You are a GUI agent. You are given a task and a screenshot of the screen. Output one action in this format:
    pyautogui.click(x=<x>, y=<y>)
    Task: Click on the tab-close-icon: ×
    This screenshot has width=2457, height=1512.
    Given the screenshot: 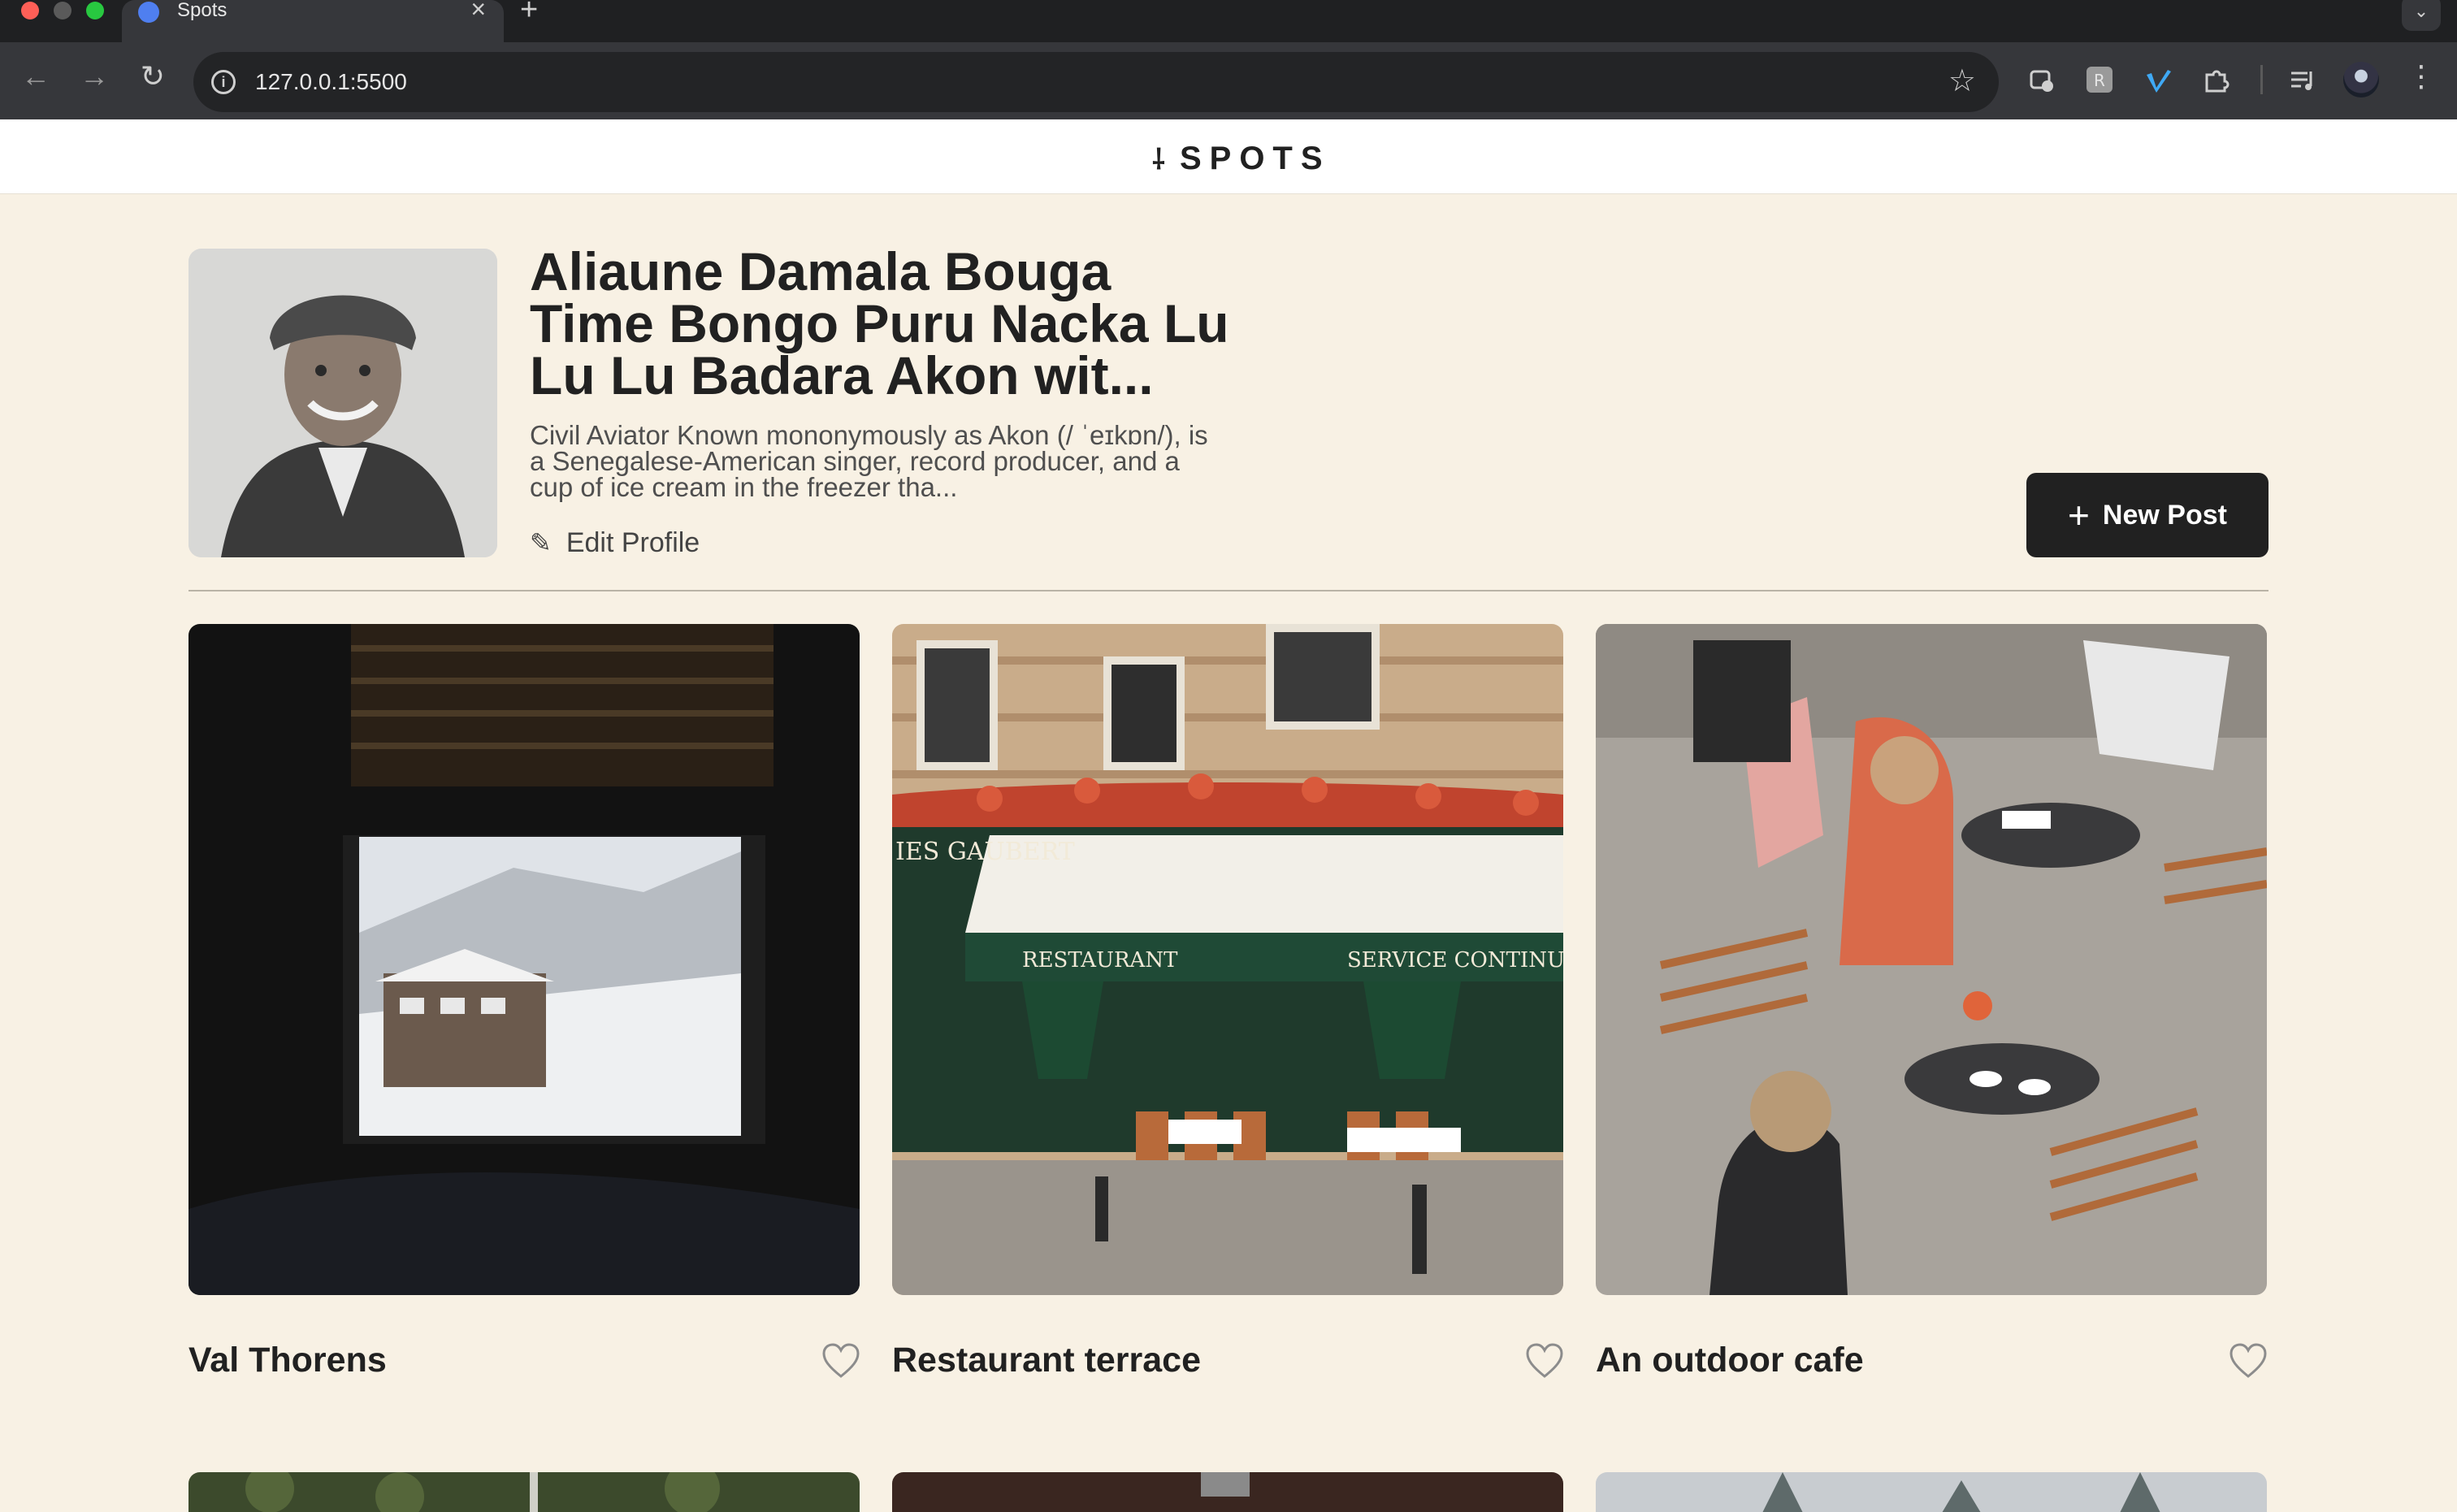 What is the action you would take?
    pyautogui.click(x=478, y=11)
    